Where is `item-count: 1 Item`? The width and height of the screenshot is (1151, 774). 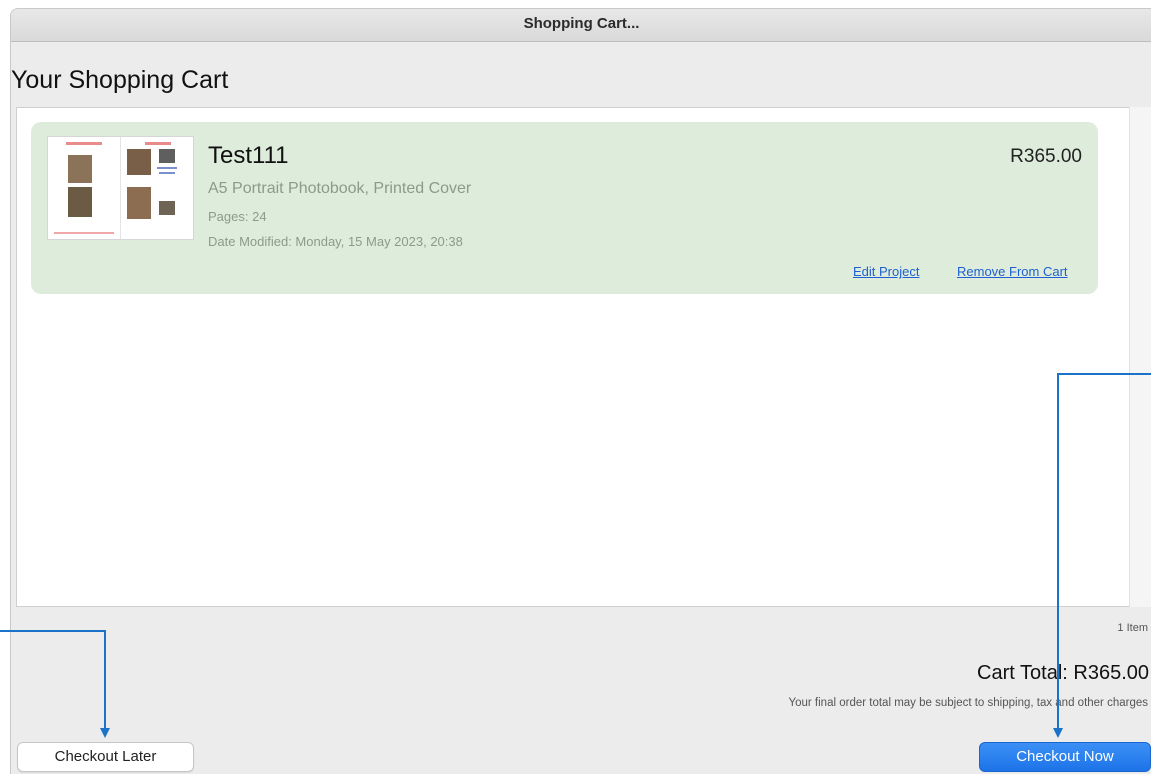 item-count: 1 Item is located at coordinates (1132, 628).